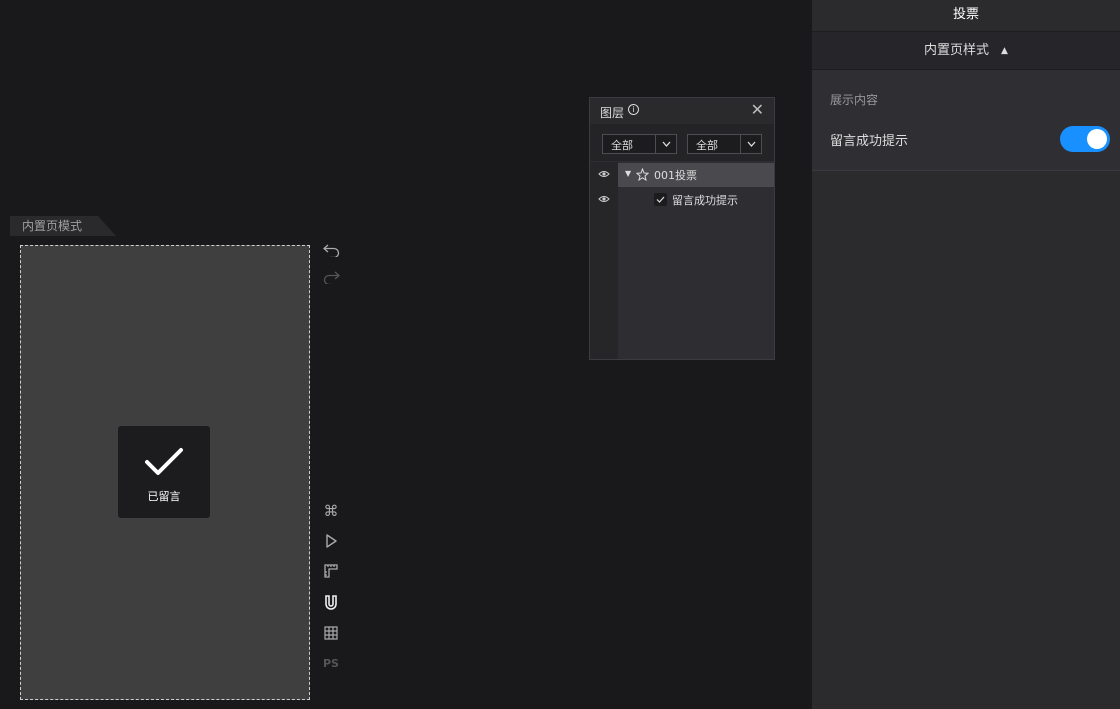  Describe the element at coordinates (707, 145) in the screenshot. I see `filter-select-2-value: 全部` at that location.